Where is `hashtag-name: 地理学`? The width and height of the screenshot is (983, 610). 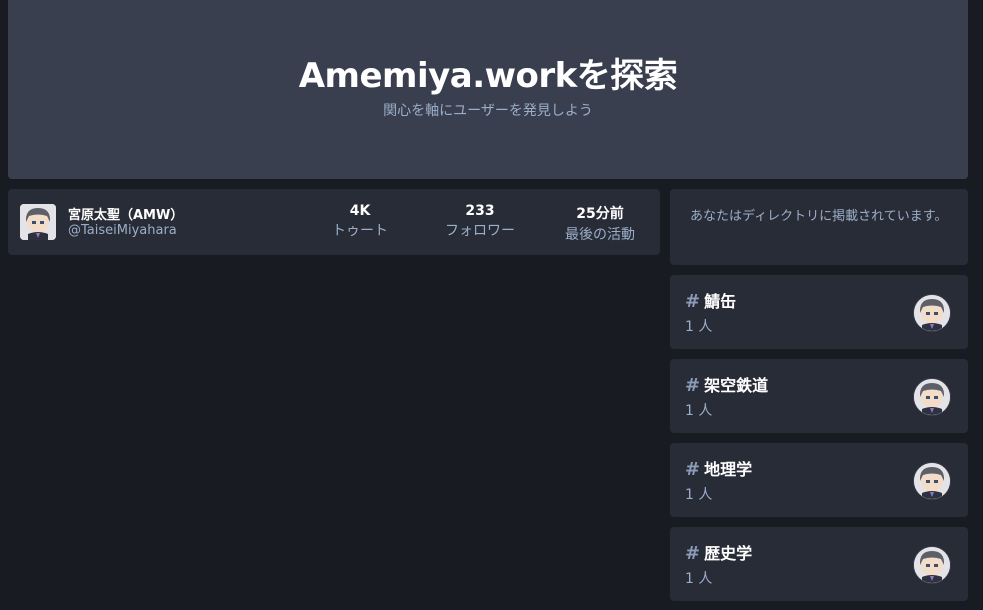
hashtag-name: 地理学 is located at coordinates (728, 469).